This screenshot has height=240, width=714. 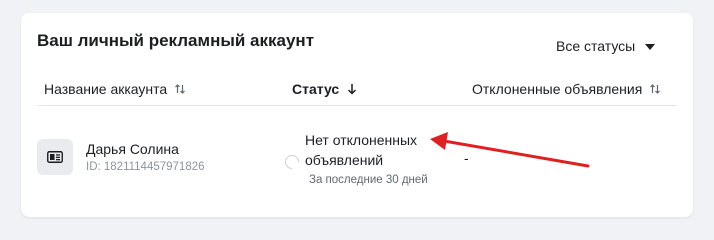 What do you see at coordinates (650, 46) in the screenshot?
I see `caret-down-icon` at bounding box center [650, 46].